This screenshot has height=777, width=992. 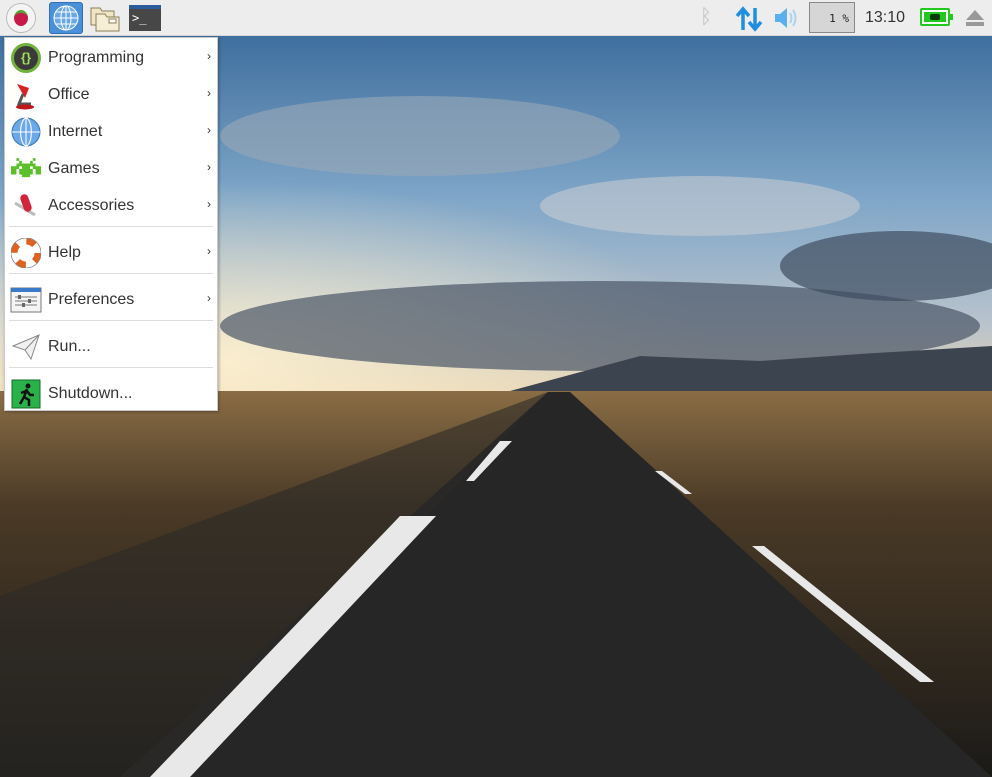 What do you see at coordinates (26, 169) in the screenshot?
I see `space-invader-icon` at bounding box center [26, 169].